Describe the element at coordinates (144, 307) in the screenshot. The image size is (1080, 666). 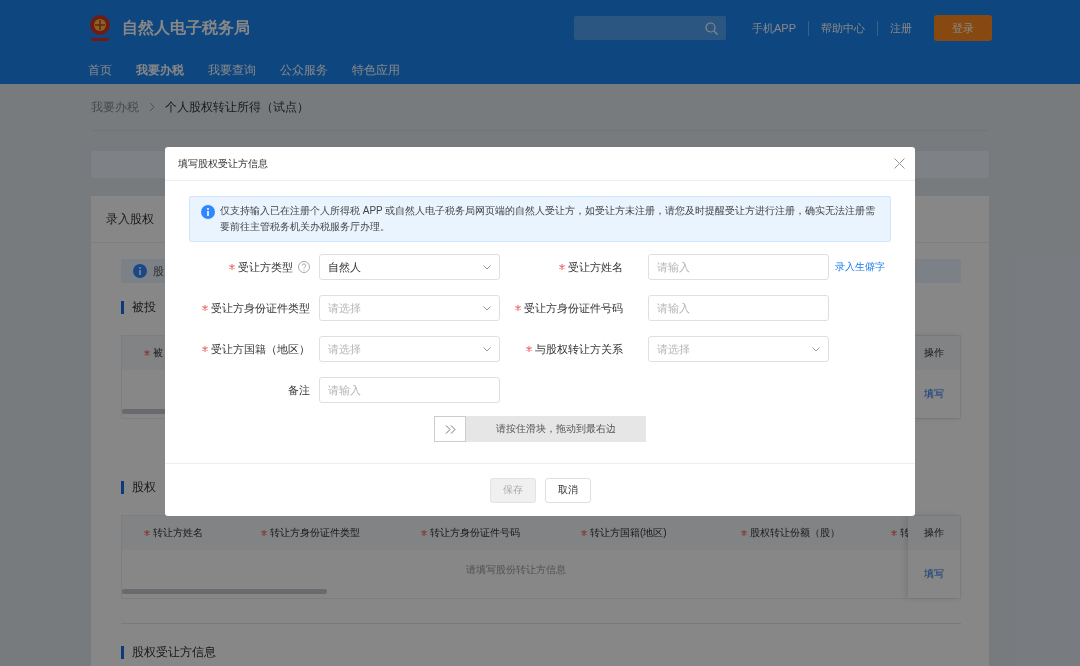
I see `section-title: 被投` at that location.